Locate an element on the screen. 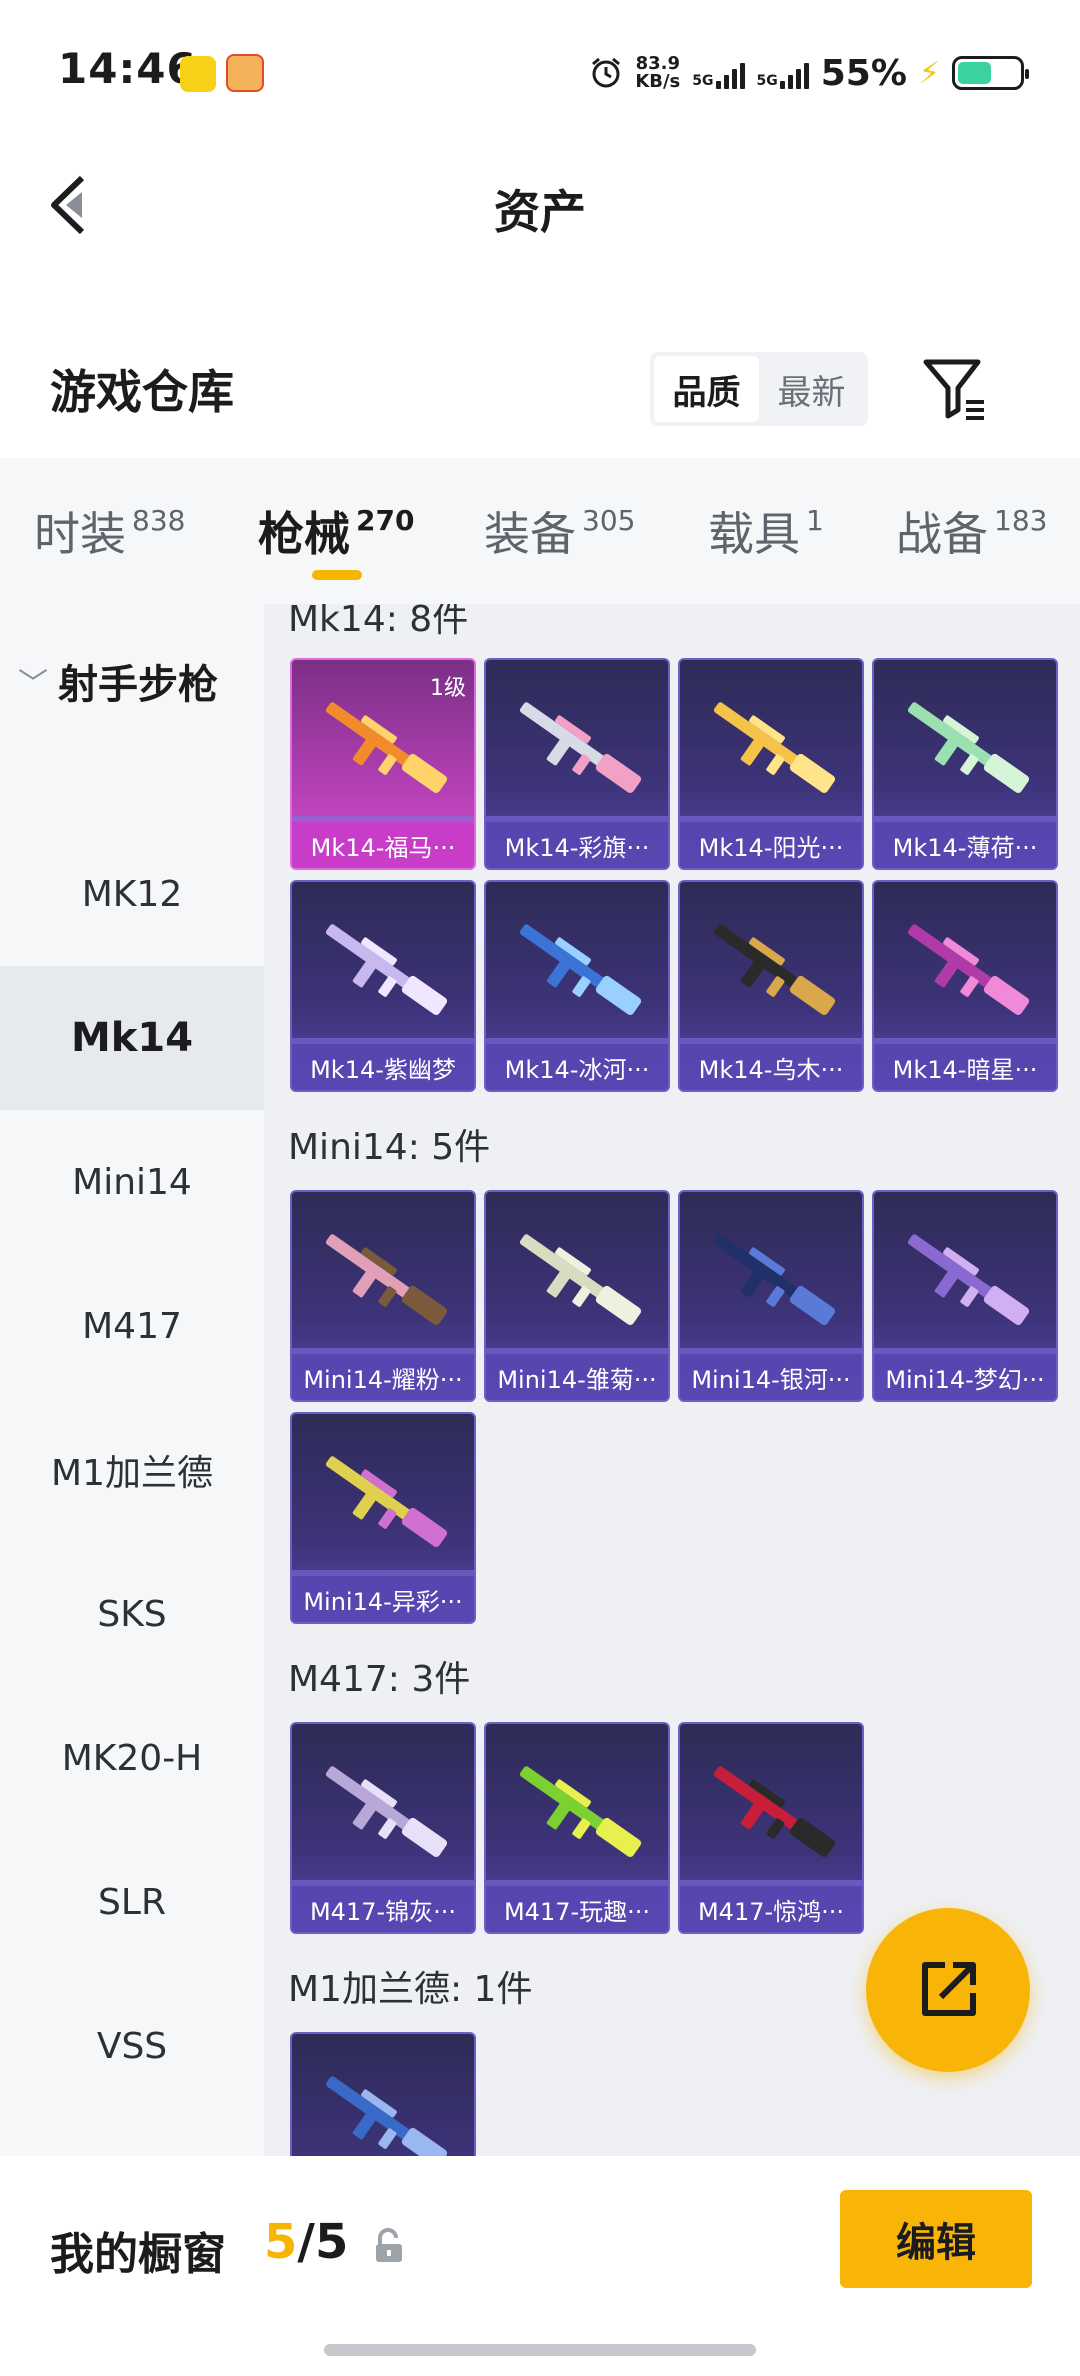 The width and height of the screenshot is (1080, 2376). charging-bolt-icon: ⚡ is located at coordinates (929, 73).